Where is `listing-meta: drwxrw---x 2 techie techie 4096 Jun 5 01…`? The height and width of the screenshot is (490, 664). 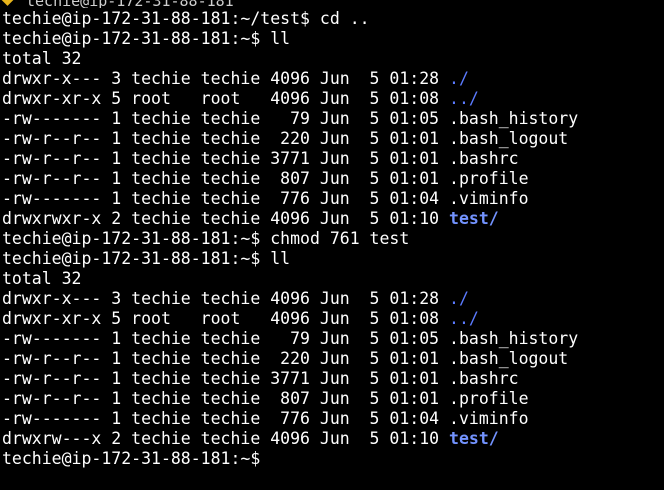
listing-meta: drwxrw---x 2 techie techie 4096 Jun 5 01… is located at coordinates (221, 438).